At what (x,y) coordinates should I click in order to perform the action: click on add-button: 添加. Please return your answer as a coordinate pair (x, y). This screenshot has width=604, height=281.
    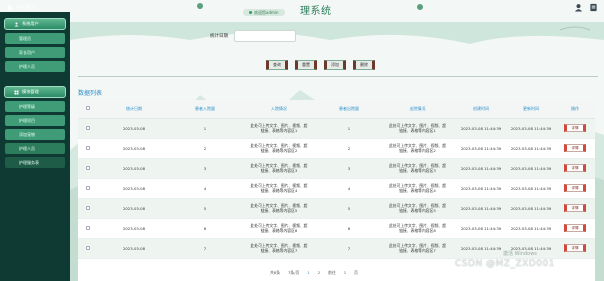
    Looking at the image, I should click on (335, 65).